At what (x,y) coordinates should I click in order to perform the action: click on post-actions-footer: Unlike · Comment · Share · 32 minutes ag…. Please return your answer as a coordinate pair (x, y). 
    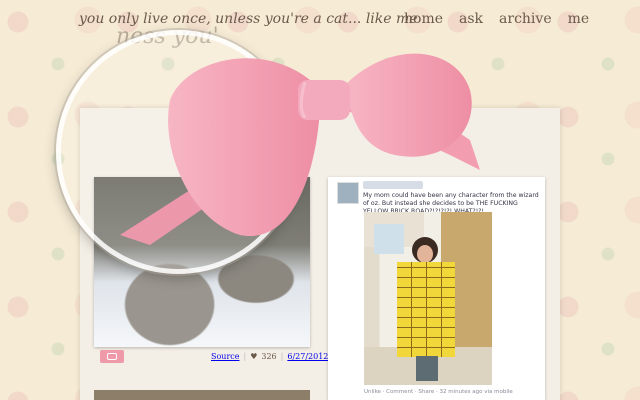
    Looking at the image, I should click on (438, 392).